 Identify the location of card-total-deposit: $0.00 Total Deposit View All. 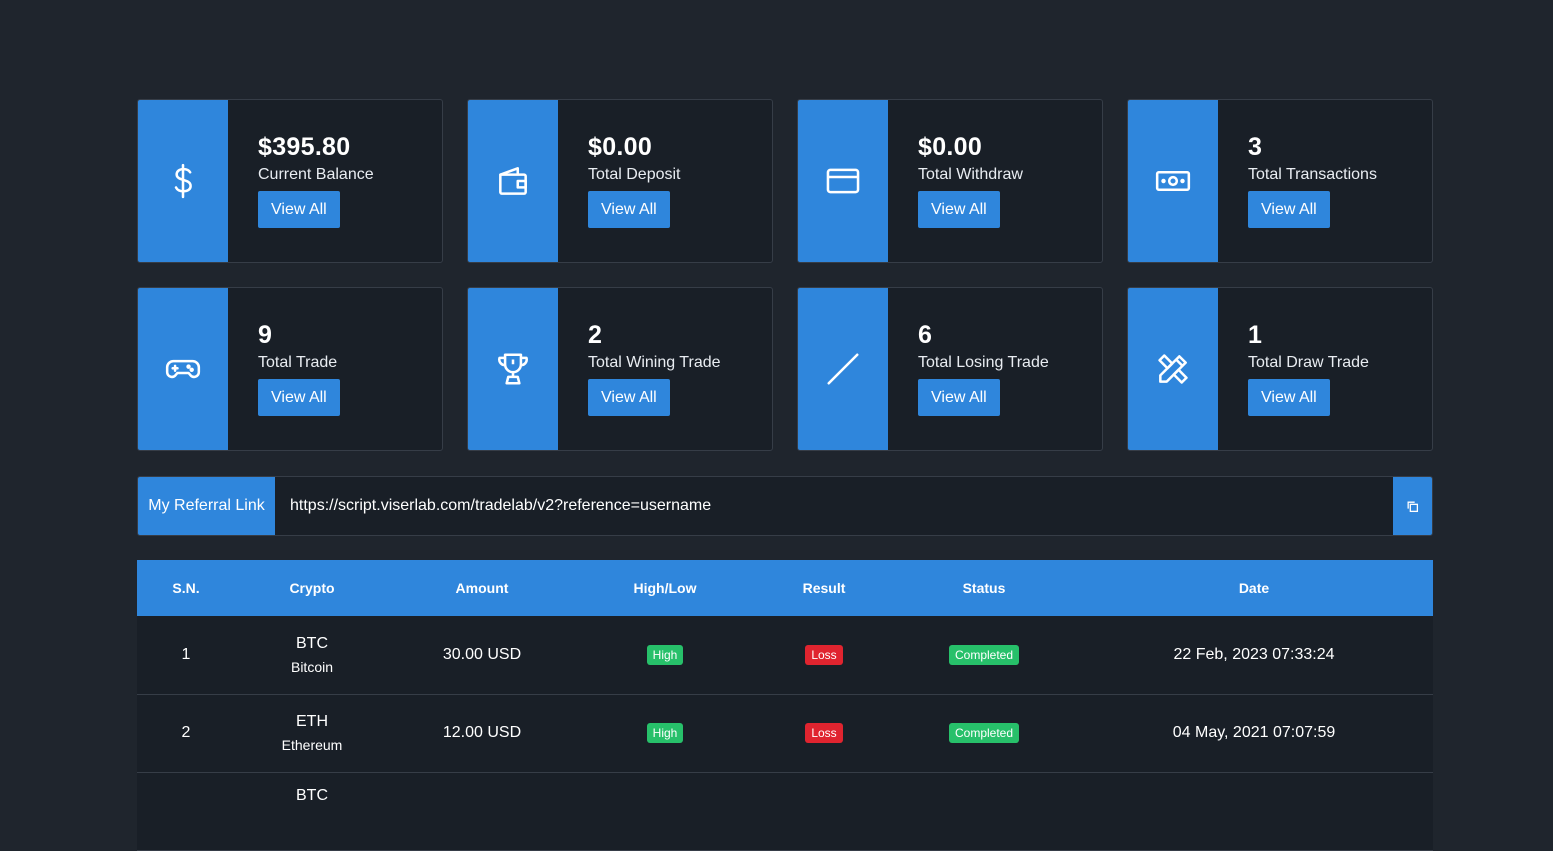
(620, 181).